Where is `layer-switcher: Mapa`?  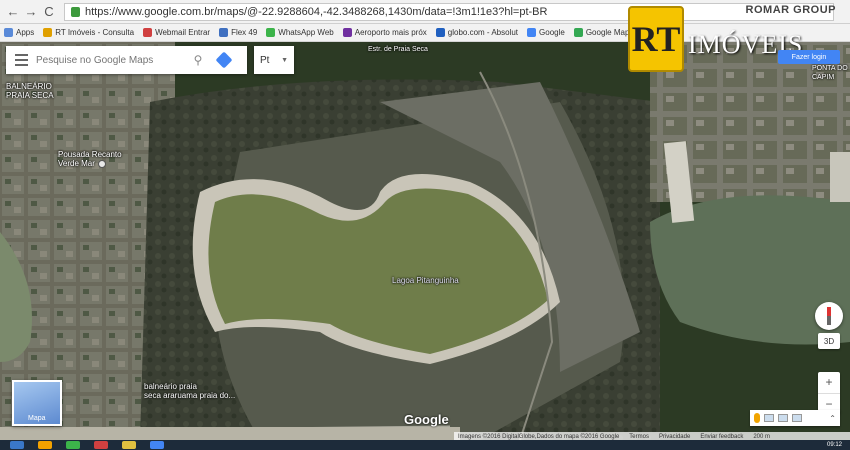
layer-switcher: Mapa is located at coordinates (37, 403).